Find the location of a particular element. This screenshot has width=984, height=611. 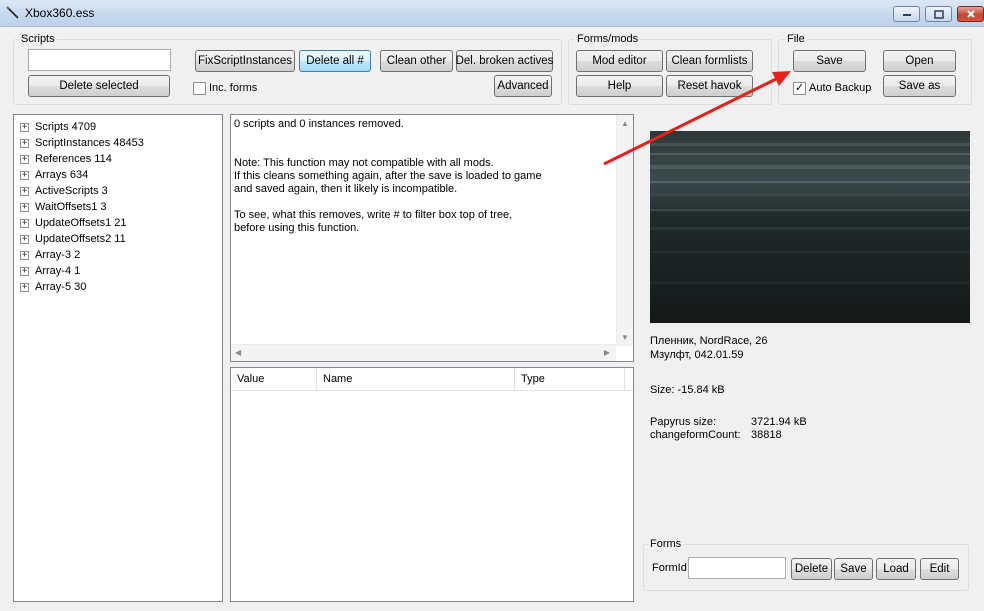

inc-forms-label: Inc. forms is located at coordinates (233, 88).